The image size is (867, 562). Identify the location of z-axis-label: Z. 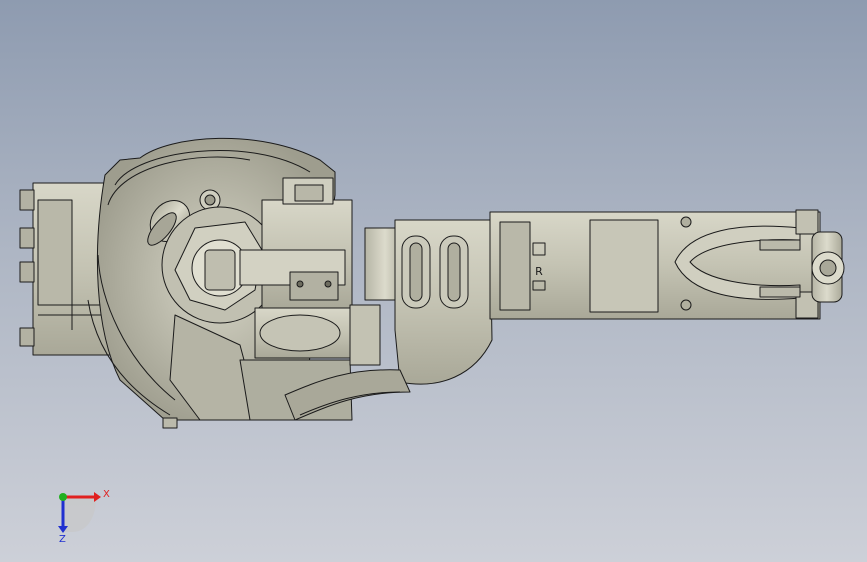
(62, 539).